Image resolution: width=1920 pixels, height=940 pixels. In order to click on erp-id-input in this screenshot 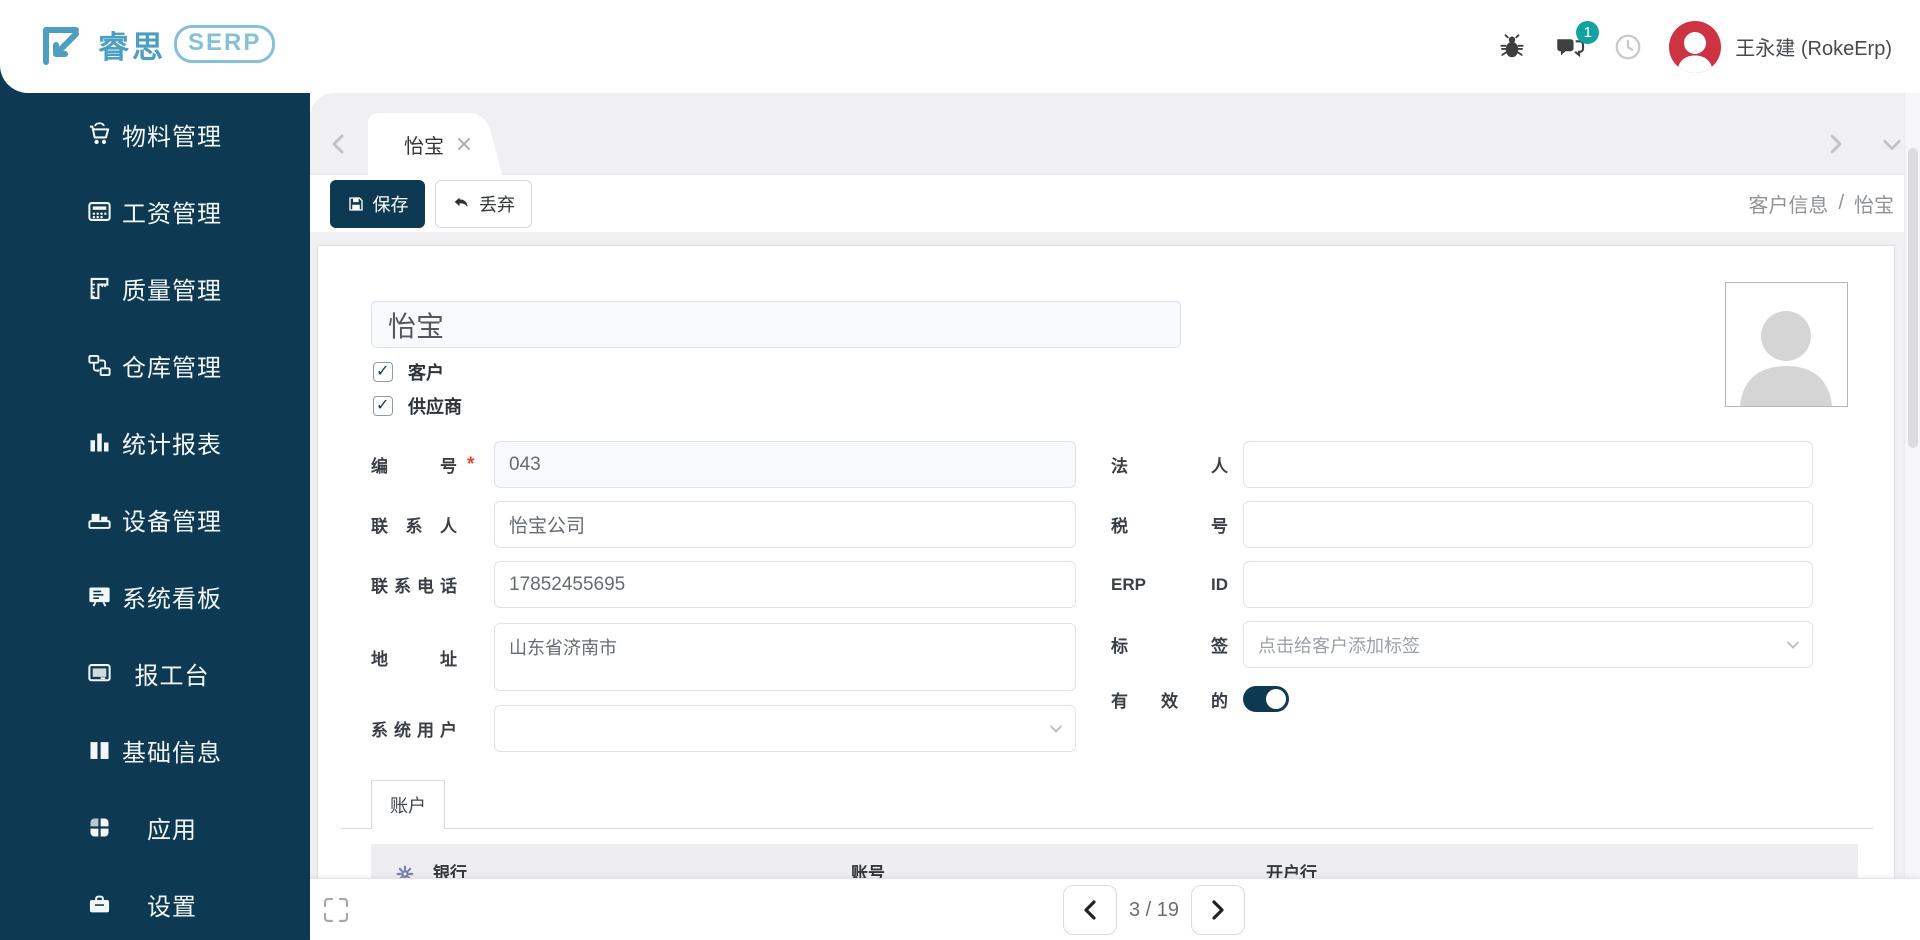, I will do `click(1528, 584)`.